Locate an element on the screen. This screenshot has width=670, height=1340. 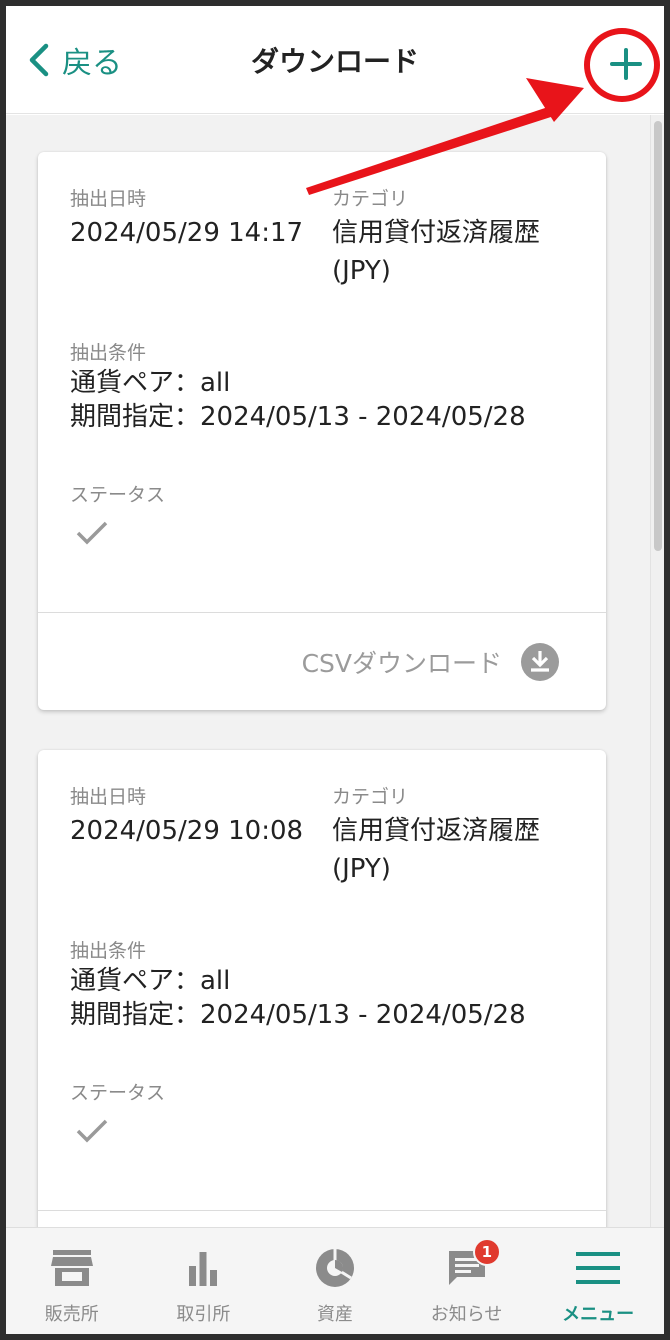
nav-label: 資産 is located at coordinates (334, 1314).